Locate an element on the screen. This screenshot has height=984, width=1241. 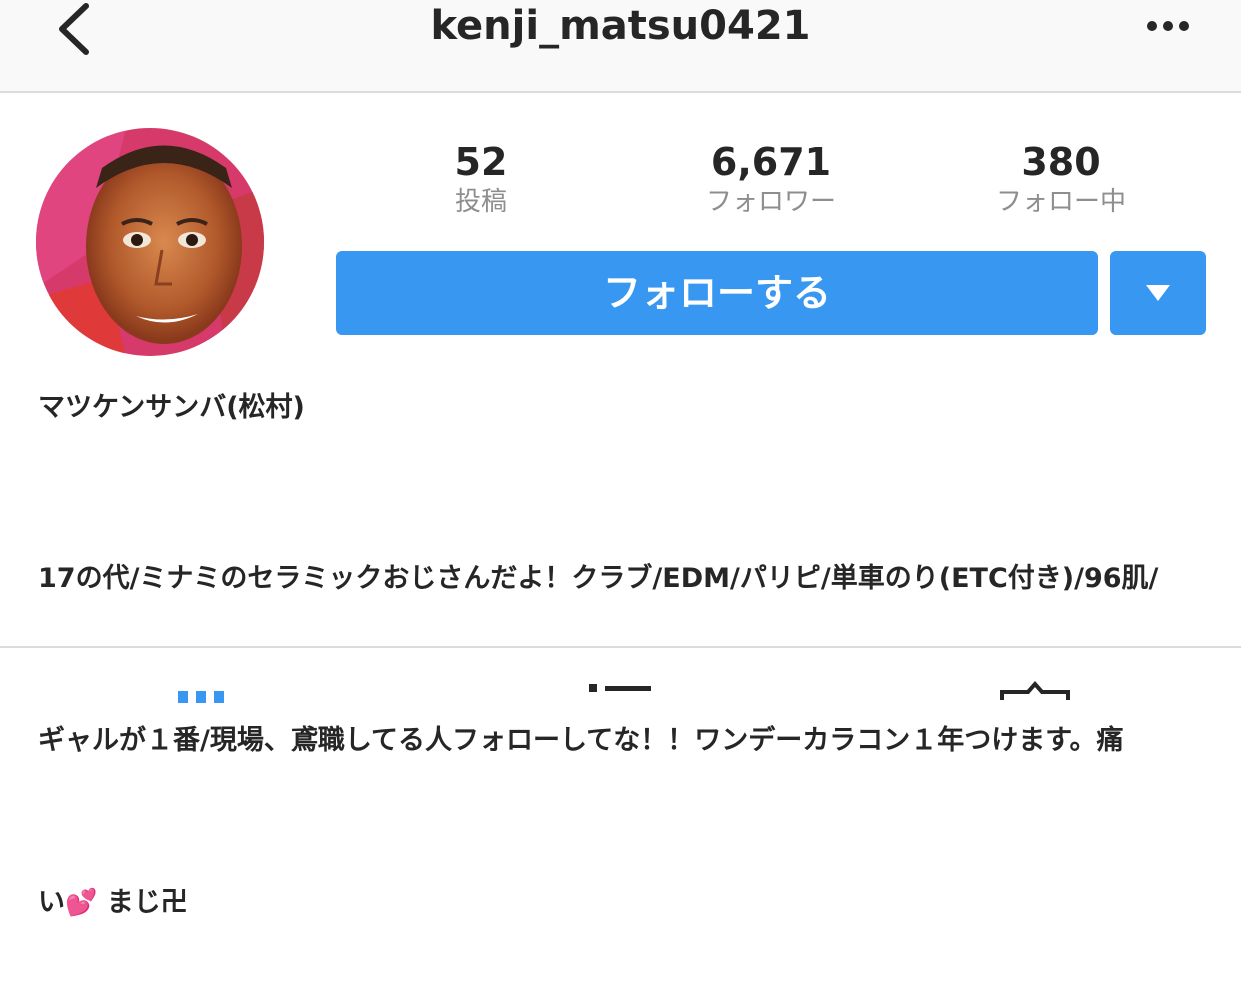
suggested-users-dropdown-button is located at coordinates (1158, 293).